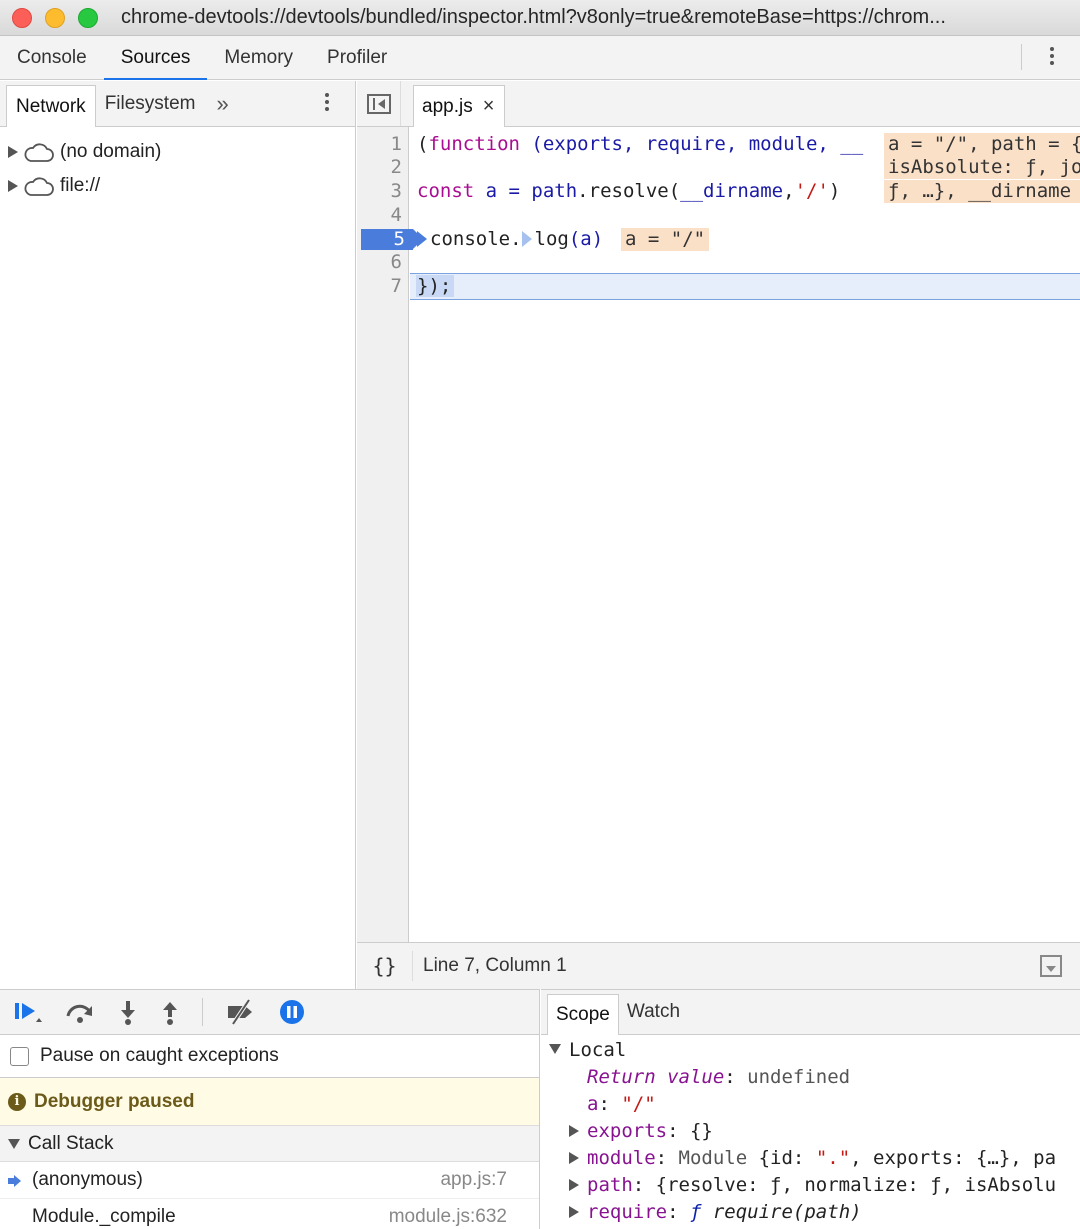  I want to click on sidebar-toggle-icon, so click(378, 103).